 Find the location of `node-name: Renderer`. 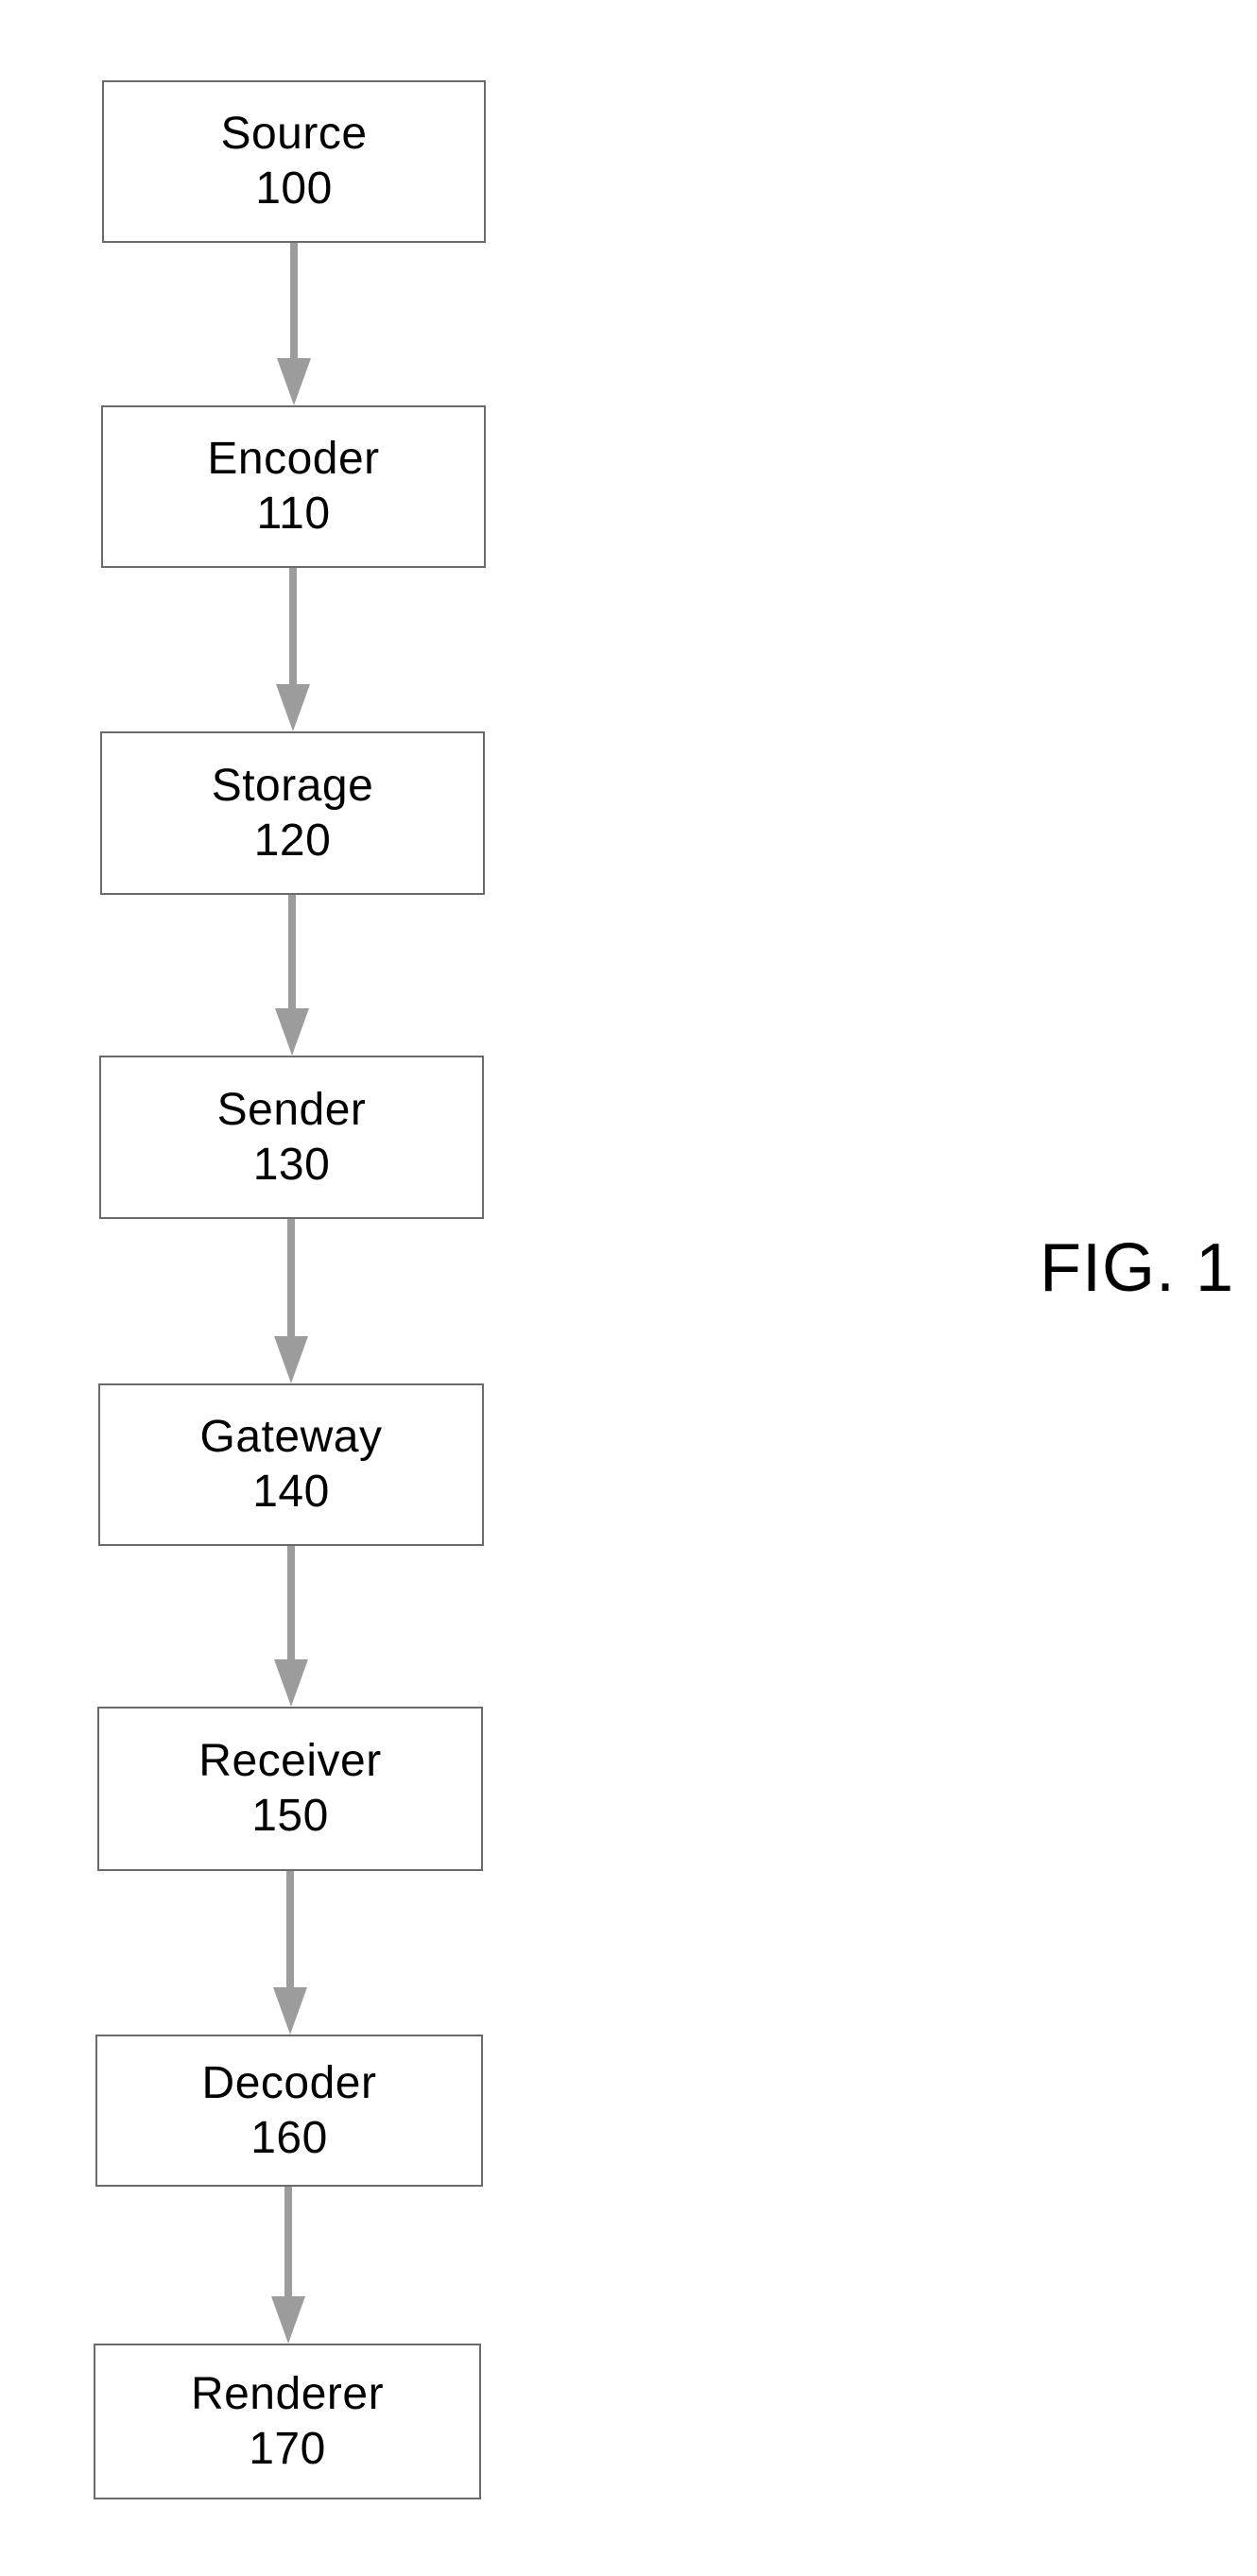

node-name: Renderer is located at coordinates (287, 2393).